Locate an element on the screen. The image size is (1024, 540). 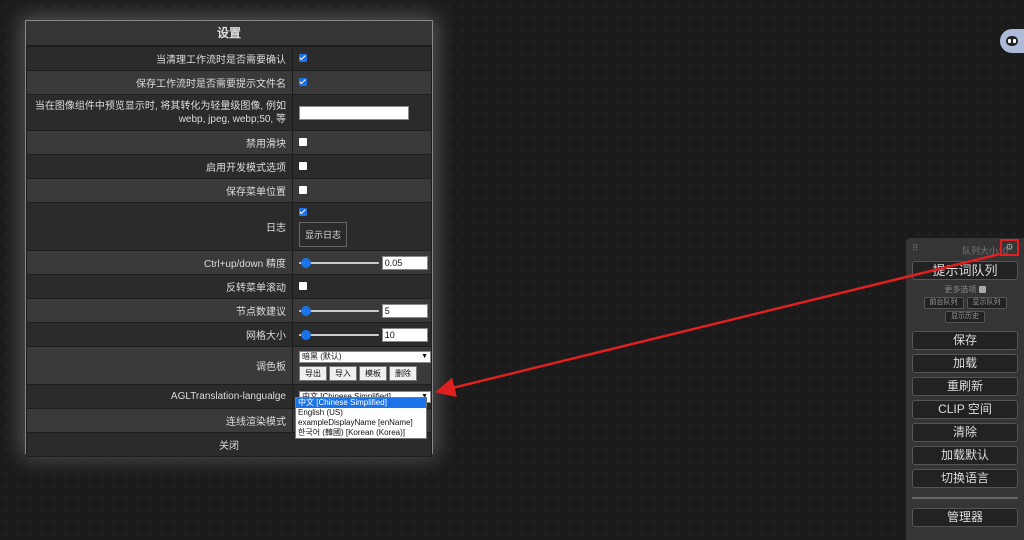
setting-label-grid-size: 网格大小 is located at coordinates (159, 334).